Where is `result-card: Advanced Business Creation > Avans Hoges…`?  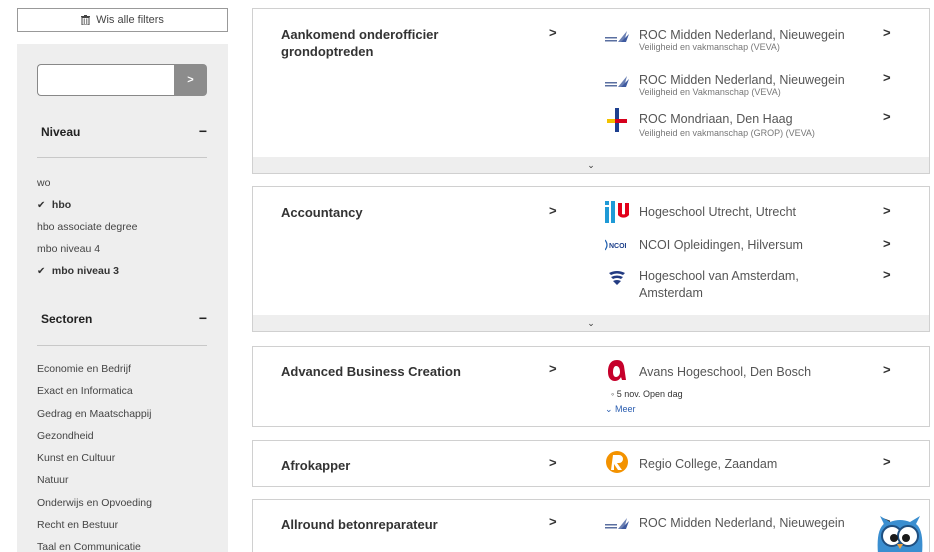 result-card: Advanced Business Creation > Avans Hoges… is located at coordinates (591, 386).